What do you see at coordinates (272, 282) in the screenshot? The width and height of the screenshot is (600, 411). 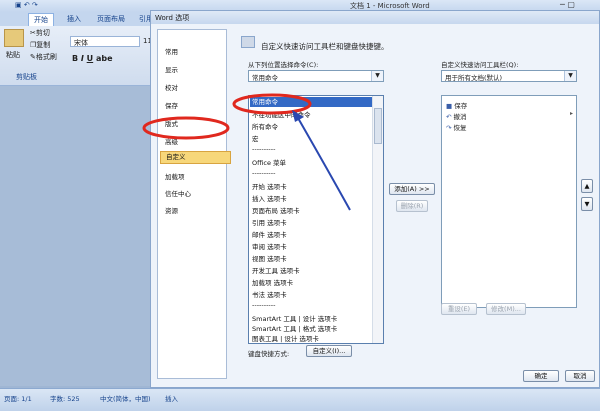 I see `dropdown-item: 加载项 选项卡` at bounding box center [272, 282].